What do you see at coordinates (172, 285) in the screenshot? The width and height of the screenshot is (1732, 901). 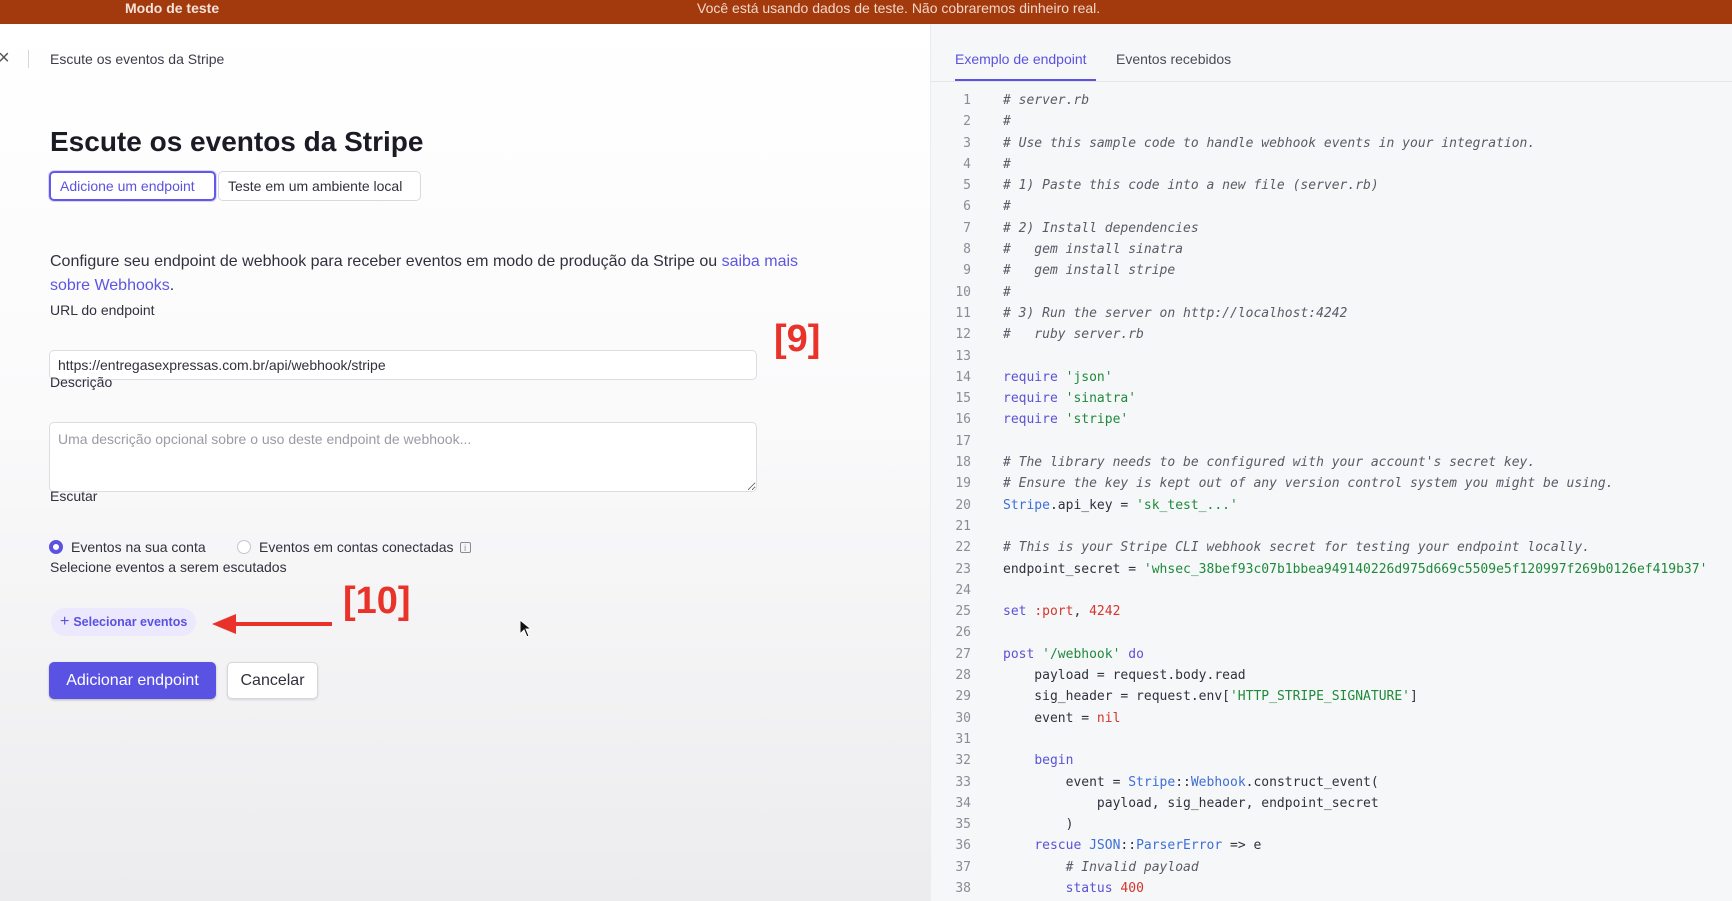 I see `description-end: .` at bounding box center [172, 285].